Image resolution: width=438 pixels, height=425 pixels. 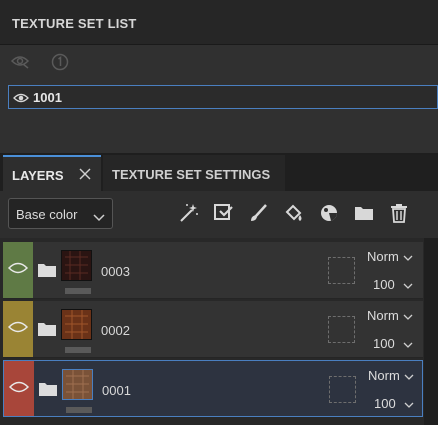 What do you see at coordinates (189, 213) in the screenshot?
I see `magic-wand-icon` at bounding box center [189, 213].